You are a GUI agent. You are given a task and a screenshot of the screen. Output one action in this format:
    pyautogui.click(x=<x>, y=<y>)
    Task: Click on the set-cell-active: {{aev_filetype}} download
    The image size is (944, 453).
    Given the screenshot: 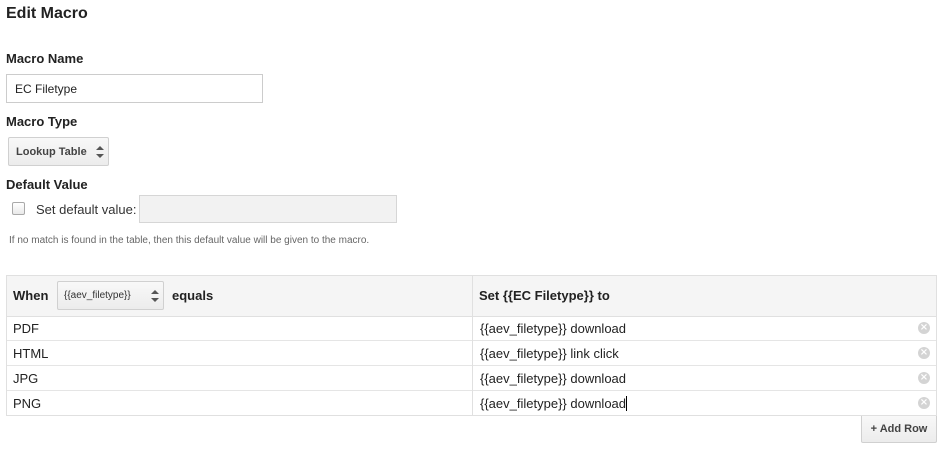 What is the action you would take?
    pyautogui.click(x=554, y=403)
    